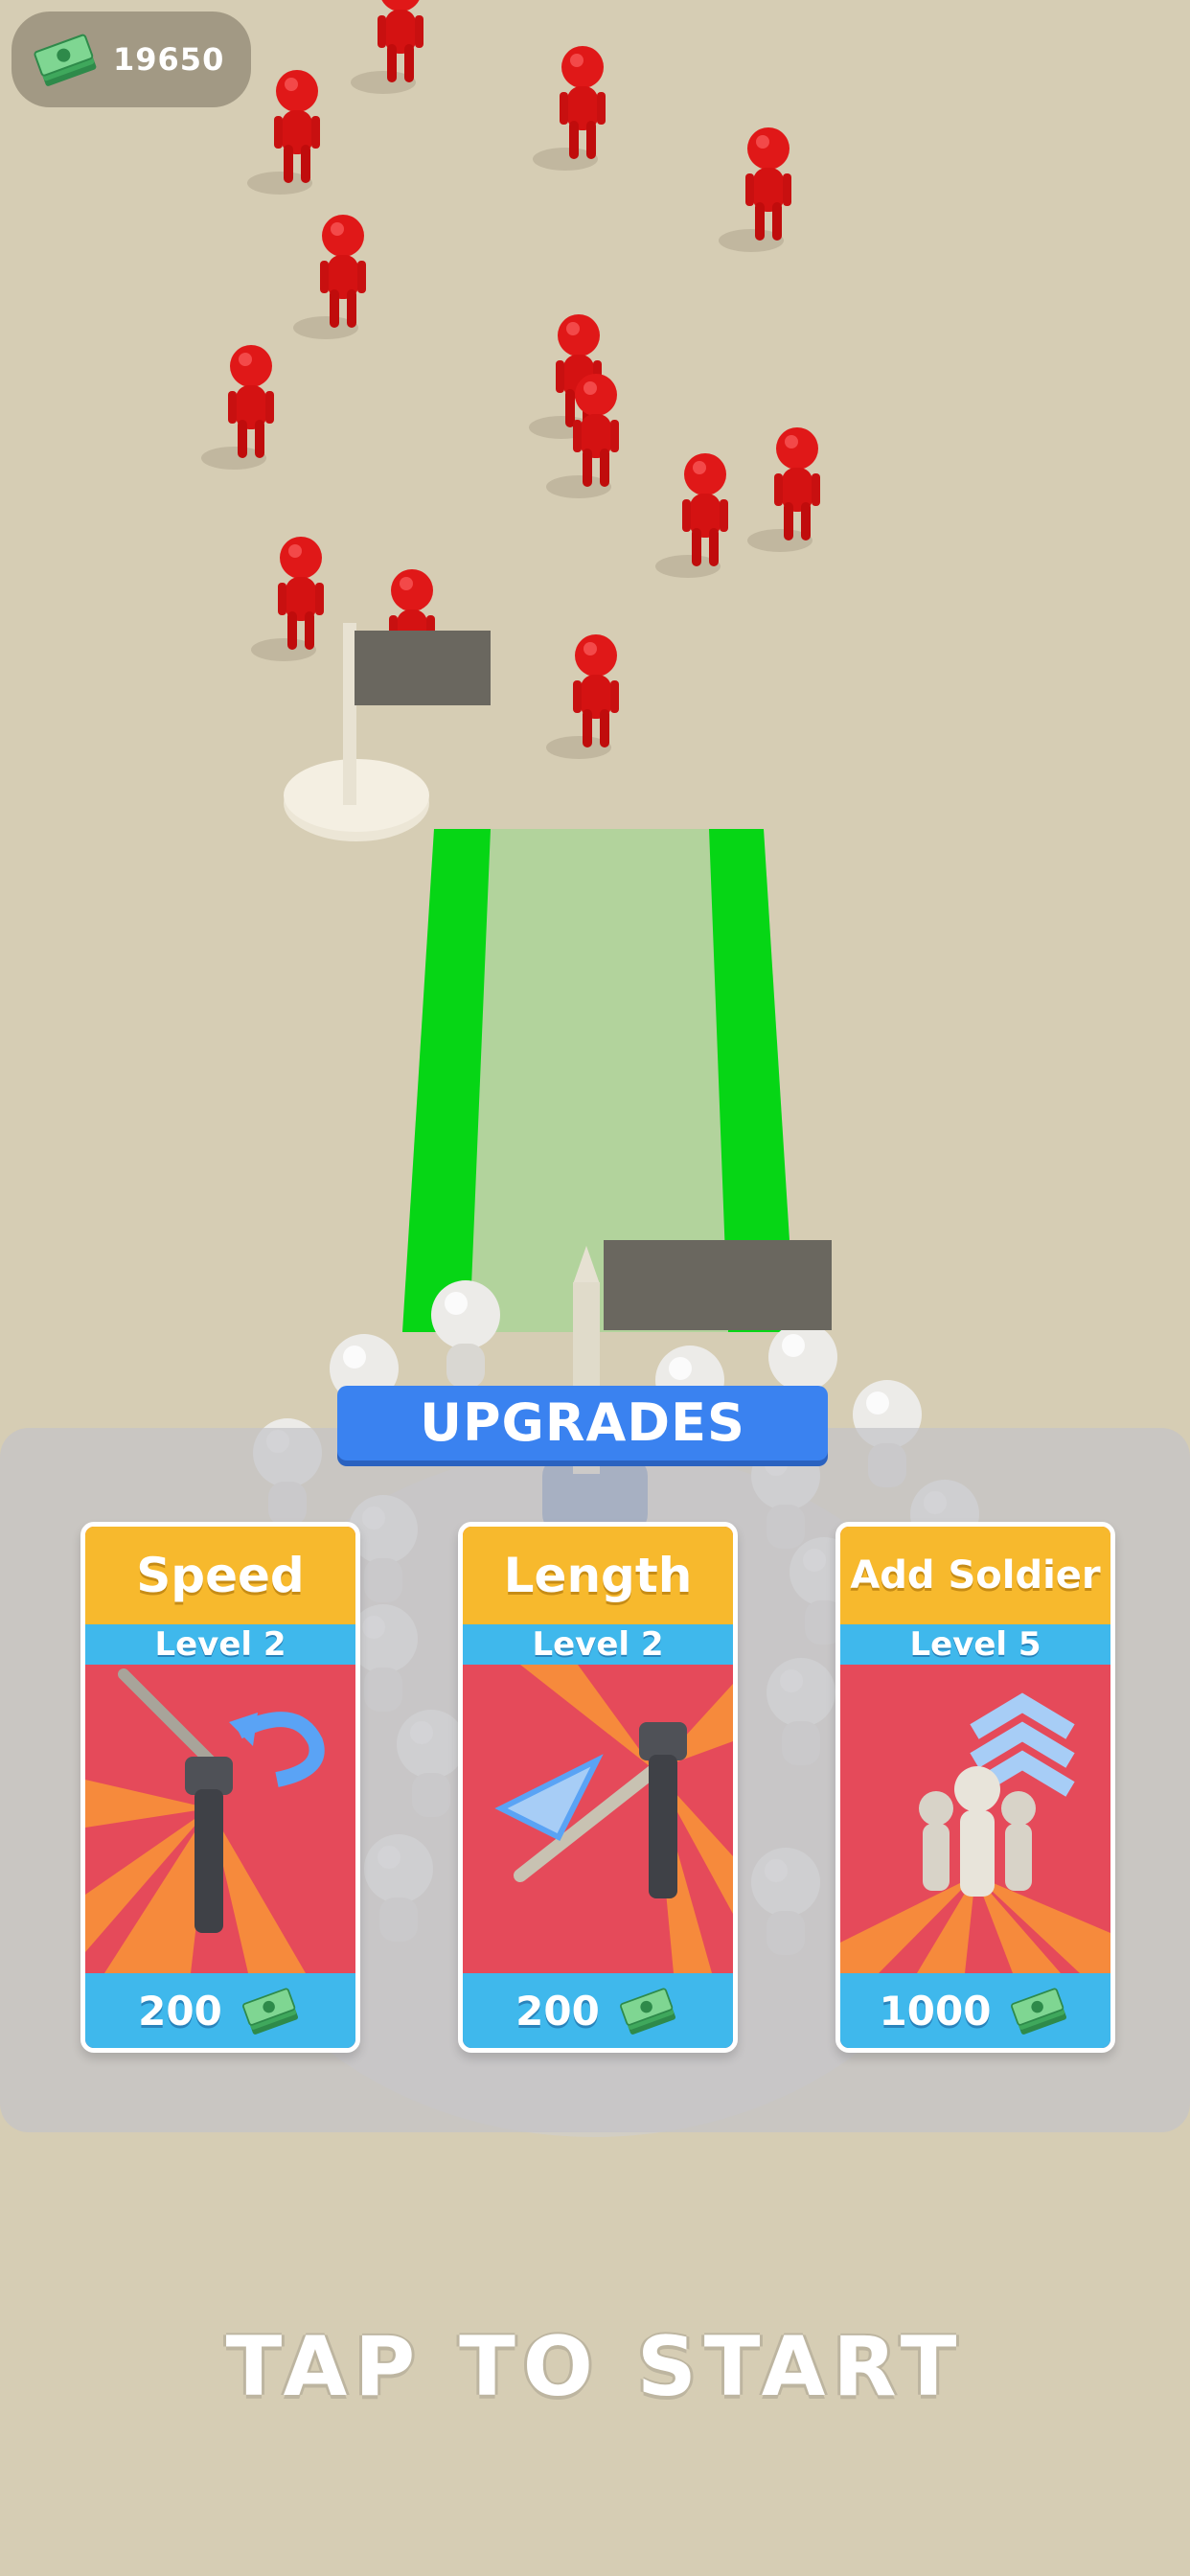 This screenshot has height=2576, width=1190. I want to click on upgrades-title: UPGRADES, so click(583, 1423).